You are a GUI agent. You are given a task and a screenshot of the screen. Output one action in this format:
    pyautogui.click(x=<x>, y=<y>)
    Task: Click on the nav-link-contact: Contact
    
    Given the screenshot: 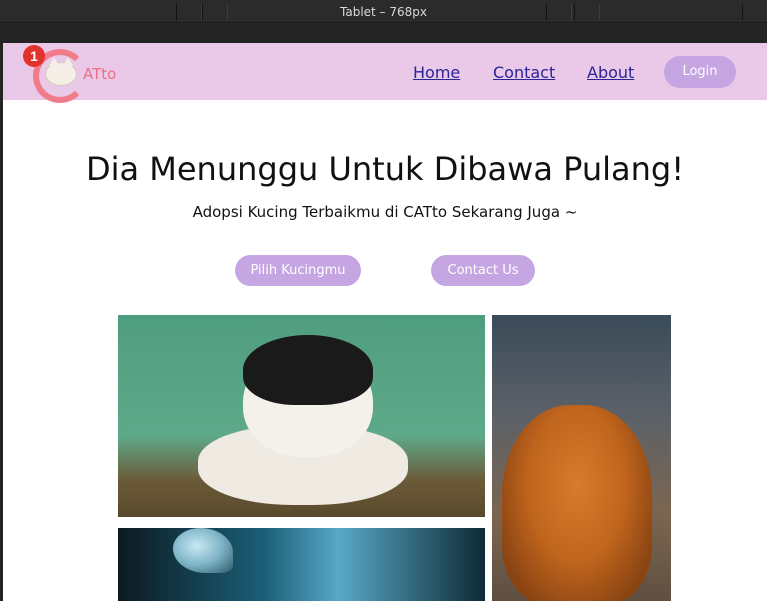 What is the action you would take?
    pyautogui.click(x=524, y=72)
    